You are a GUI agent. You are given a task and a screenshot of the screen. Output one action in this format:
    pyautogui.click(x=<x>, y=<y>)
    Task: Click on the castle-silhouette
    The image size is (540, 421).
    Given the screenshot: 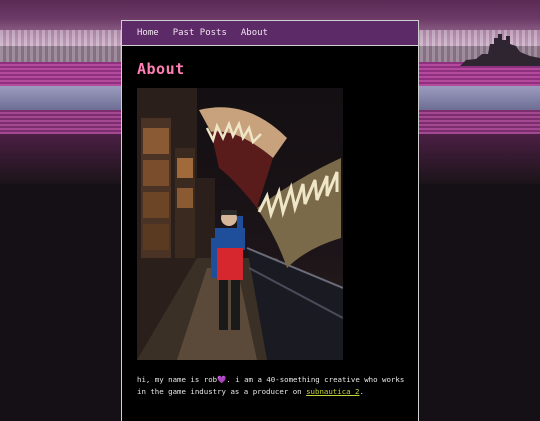 What is the action you would take?
    pyautogui.click(x=500, y=50)
    